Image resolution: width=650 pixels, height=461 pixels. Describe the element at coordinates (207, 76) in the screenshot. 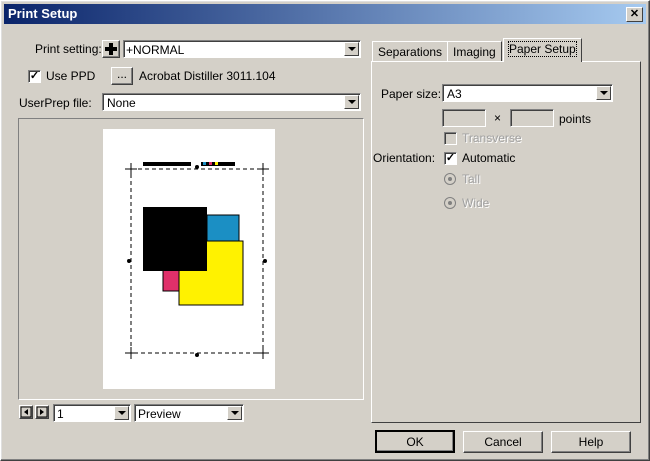

I see `ppd-name: Acrobat Distiller 3011.104` at that location.